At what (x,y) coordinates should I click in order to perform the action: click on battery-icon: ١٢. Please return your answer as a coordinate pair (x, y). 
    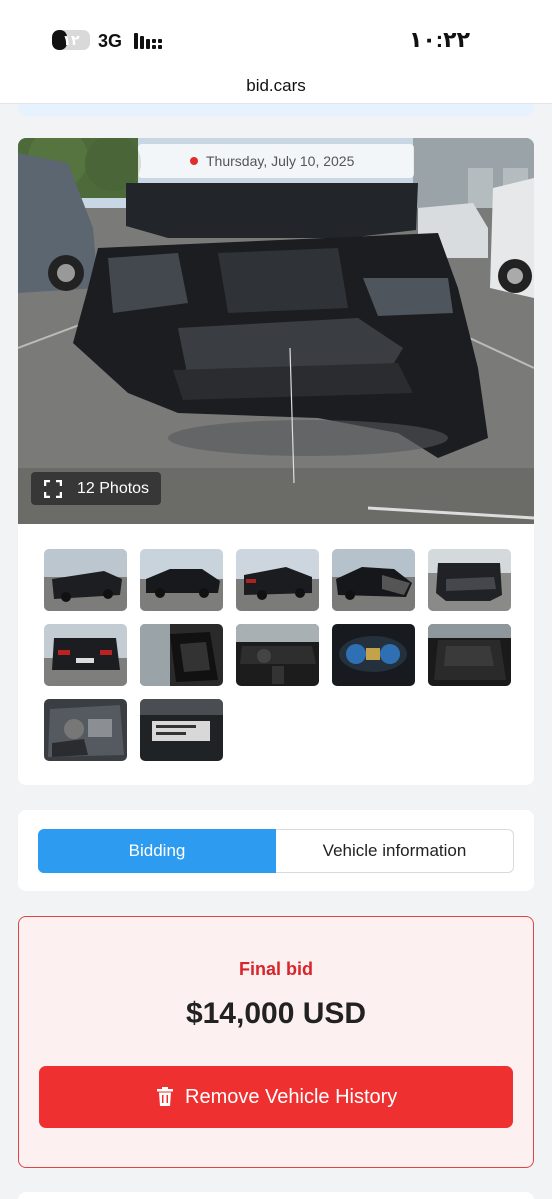
    Looking at the image, I should click on (71, 40).